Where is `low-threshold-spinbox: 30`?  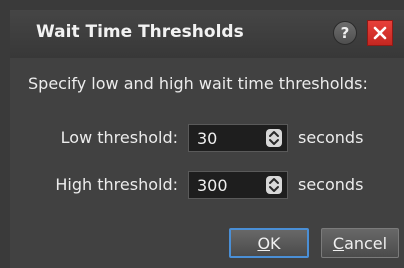
low-threshold-spinbox: 30 is located at coordinates (238, 138).